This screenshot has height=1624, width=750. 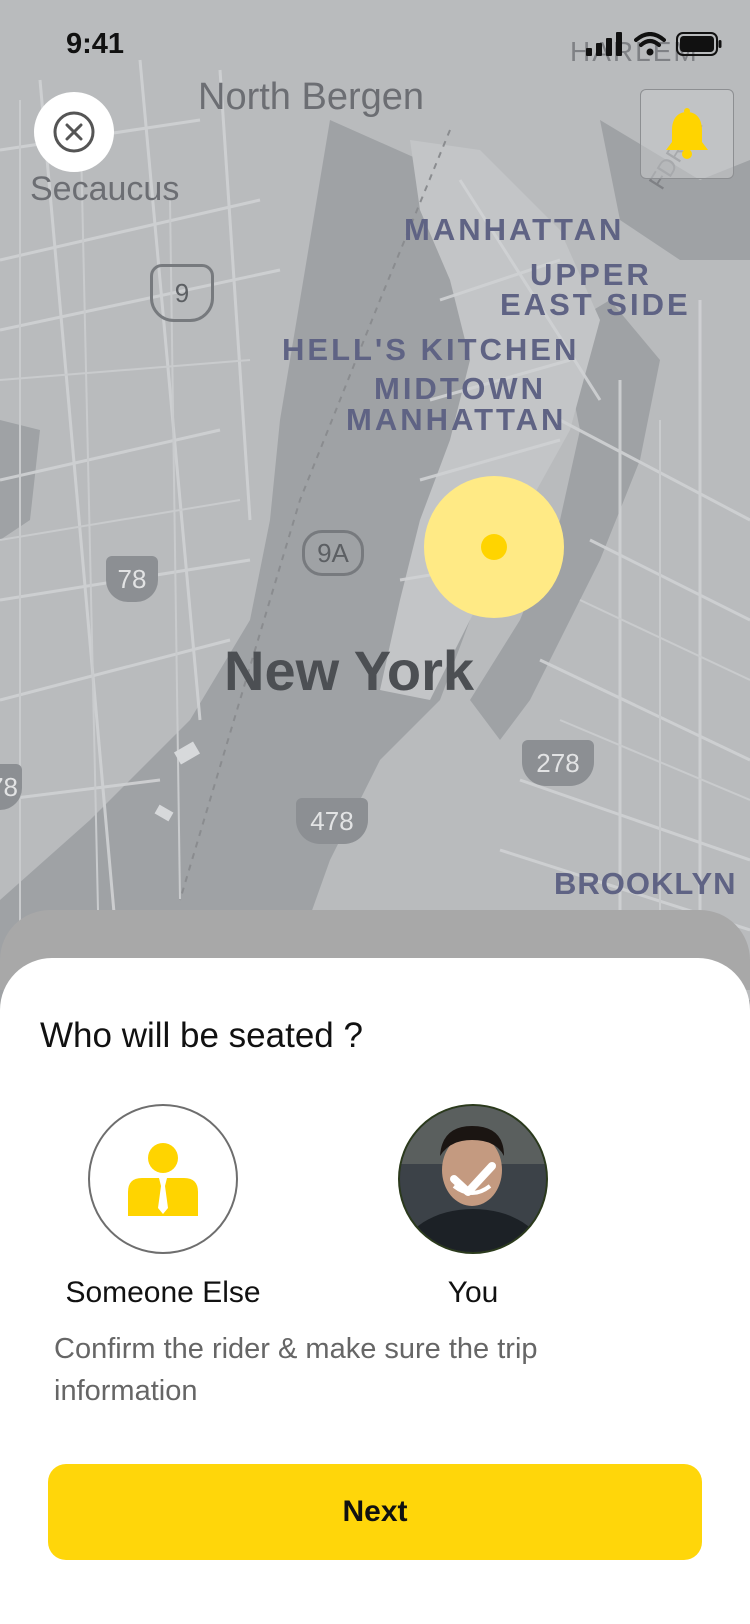 What do you see at coordinates (349, 670) in the screenshot?
I see `map-label-new-york: New York` at bounding box center [349, 670].